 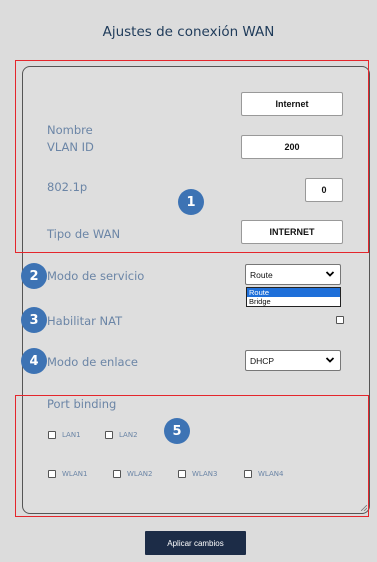 I want to click on 8021p-input: 0, so click(x=324, y=190).